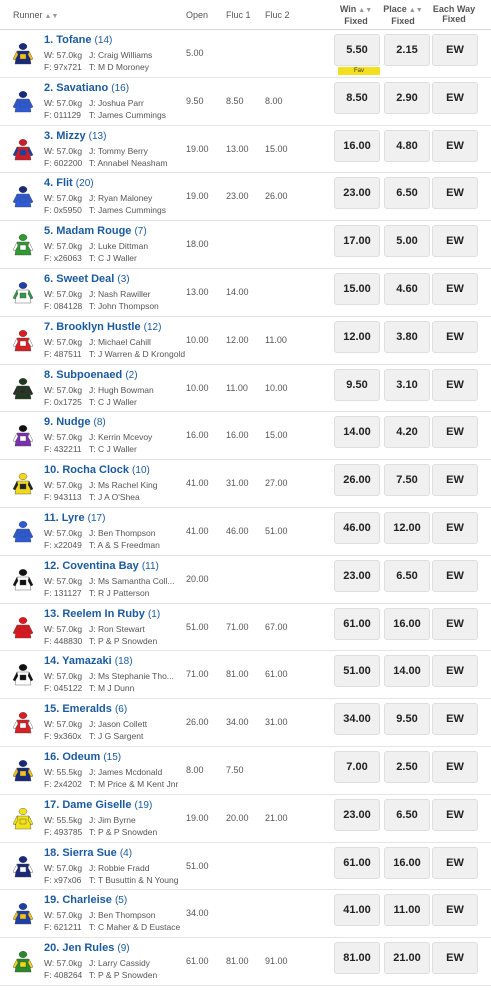 This screenshot has width=491, height=996. Describe the element at coordinates (97, 470) in the screenshot. I see `runner-name-link: 10. Rocha Clock (10)` at that location.